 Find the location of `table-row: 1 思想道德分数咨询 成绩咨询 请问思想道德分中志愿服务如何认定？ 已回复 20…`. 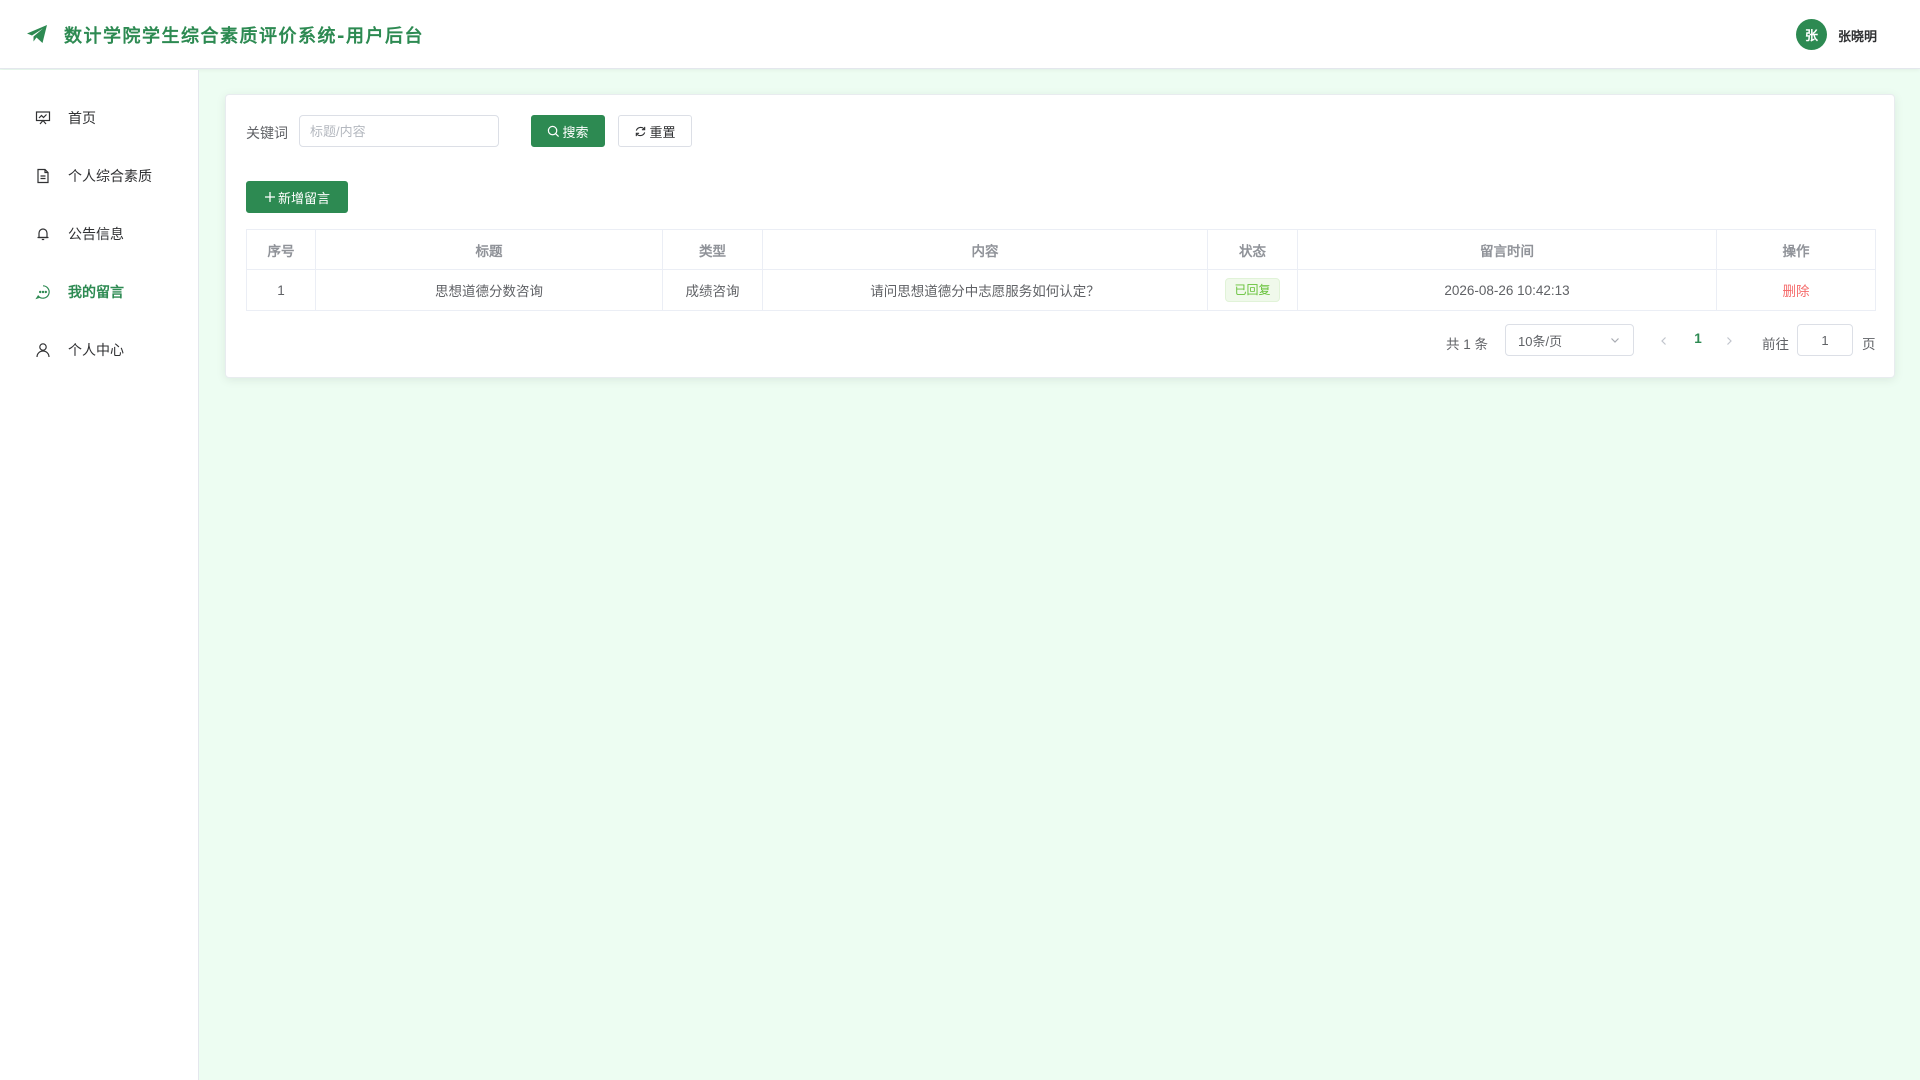

table-row: 1 思想道德分数咨询 成绩咨询 请问思想道德分中志愿服务如何认定？ 已回复 20… is located at coordinates (1061, 290).